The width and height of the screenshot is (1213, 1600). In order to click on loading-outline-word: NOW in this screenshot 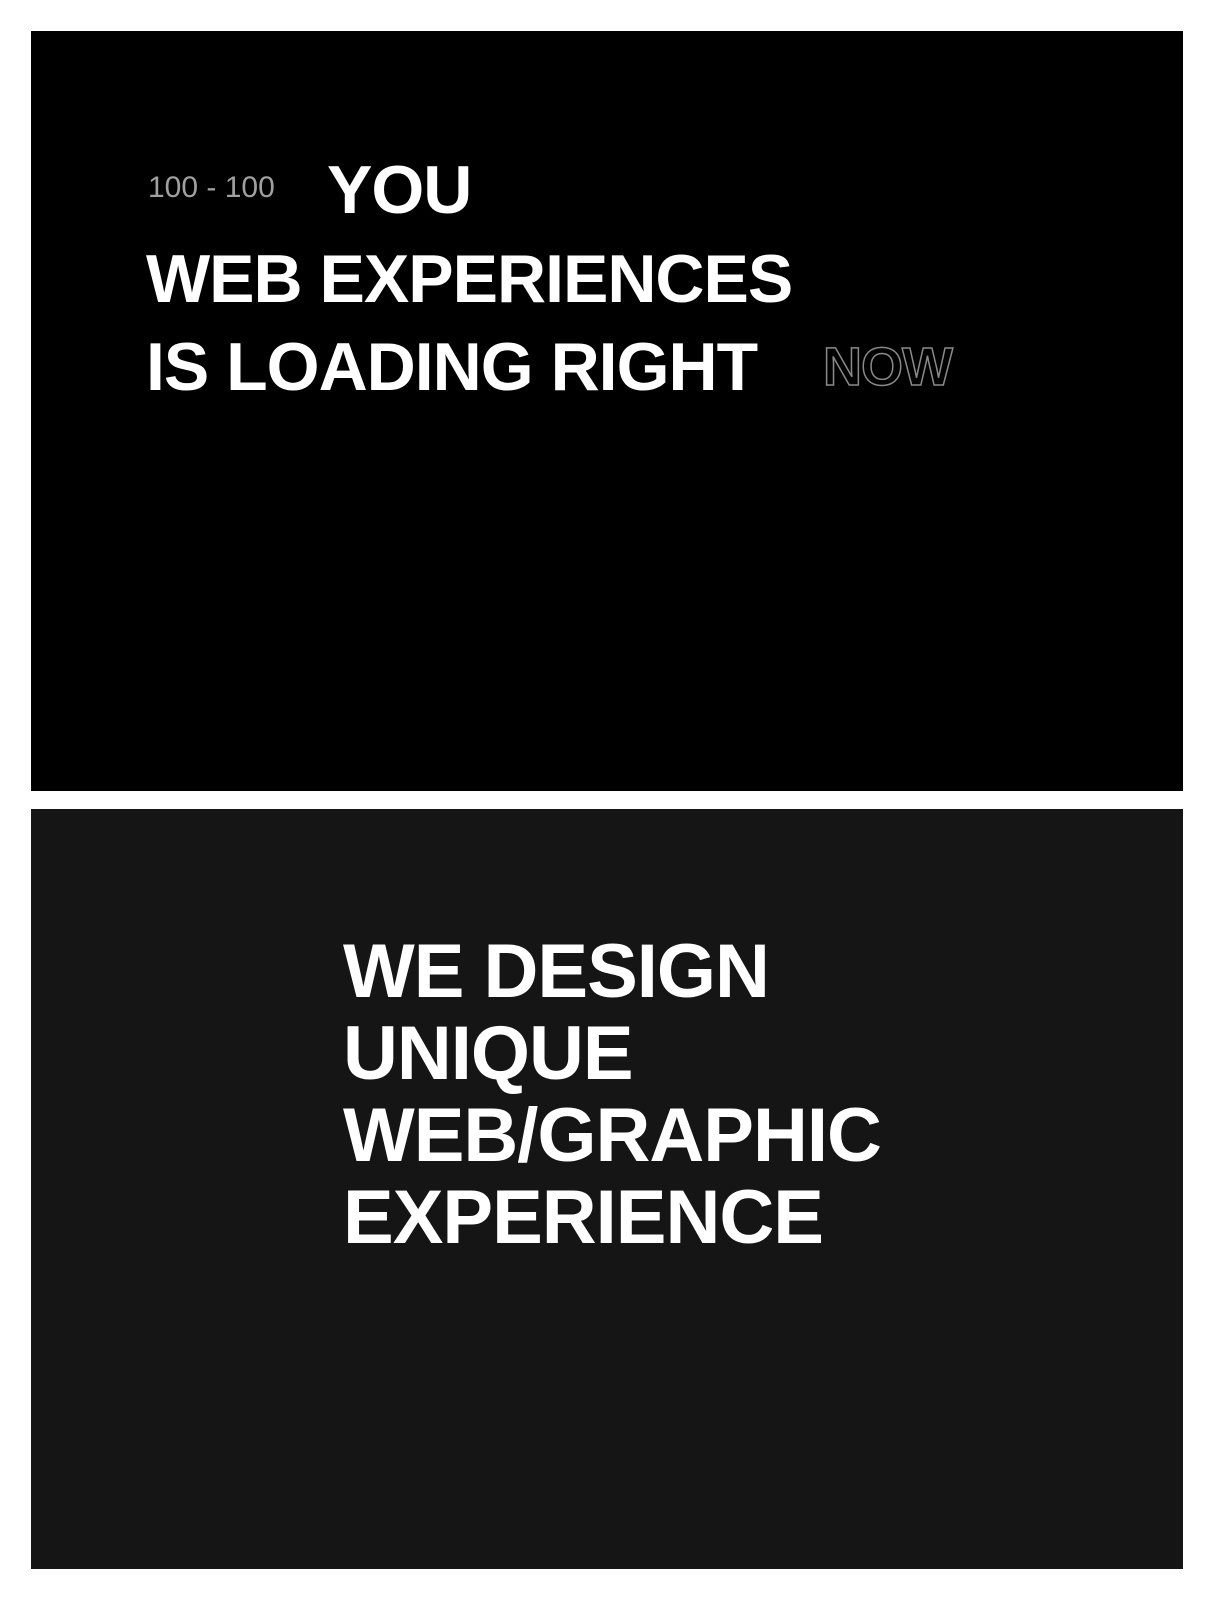, I will do `click(887, 367)`.